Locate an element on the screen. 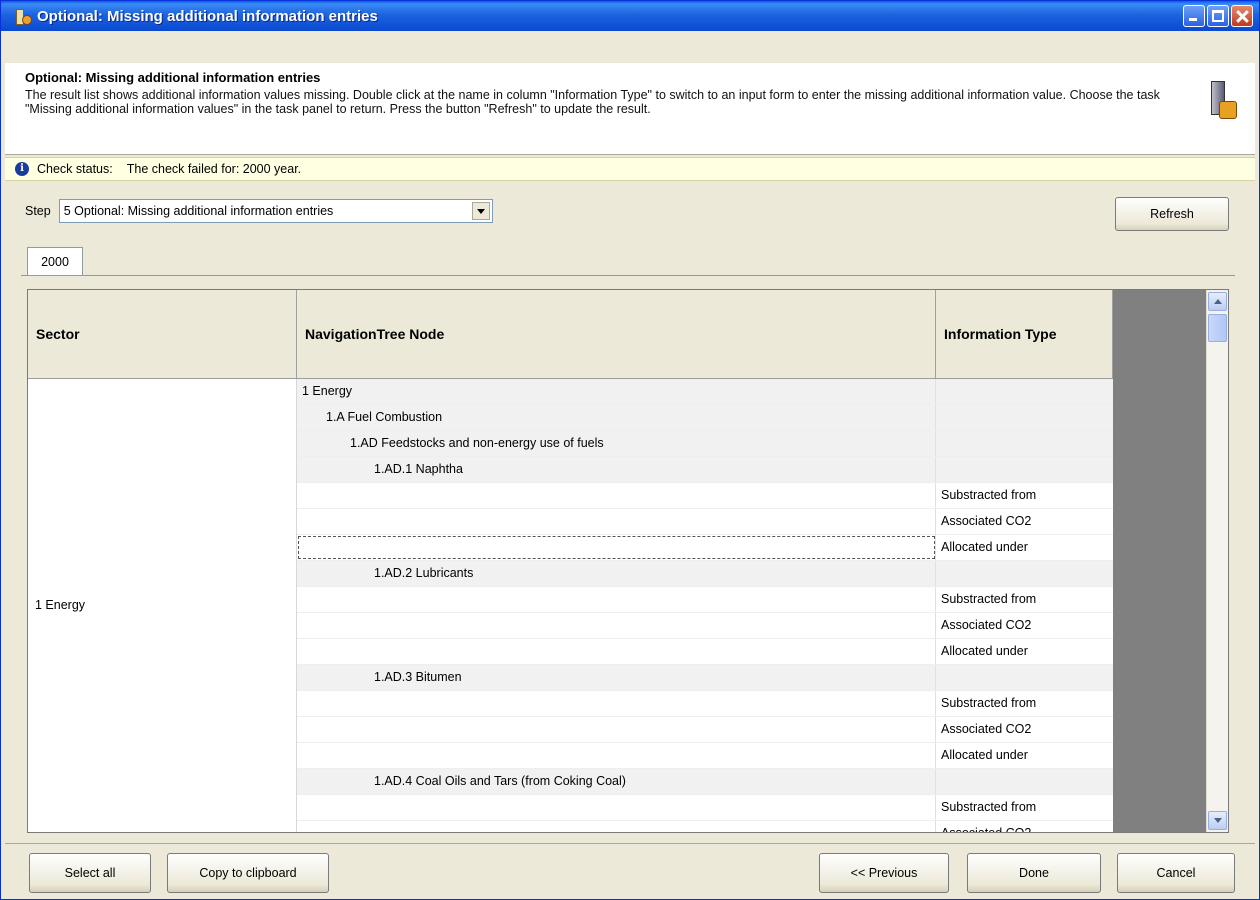 The height and width of the screenshot is (900, 1260). table-row: 1.AD.2 Lubricants is located at coordinates (705, 574).